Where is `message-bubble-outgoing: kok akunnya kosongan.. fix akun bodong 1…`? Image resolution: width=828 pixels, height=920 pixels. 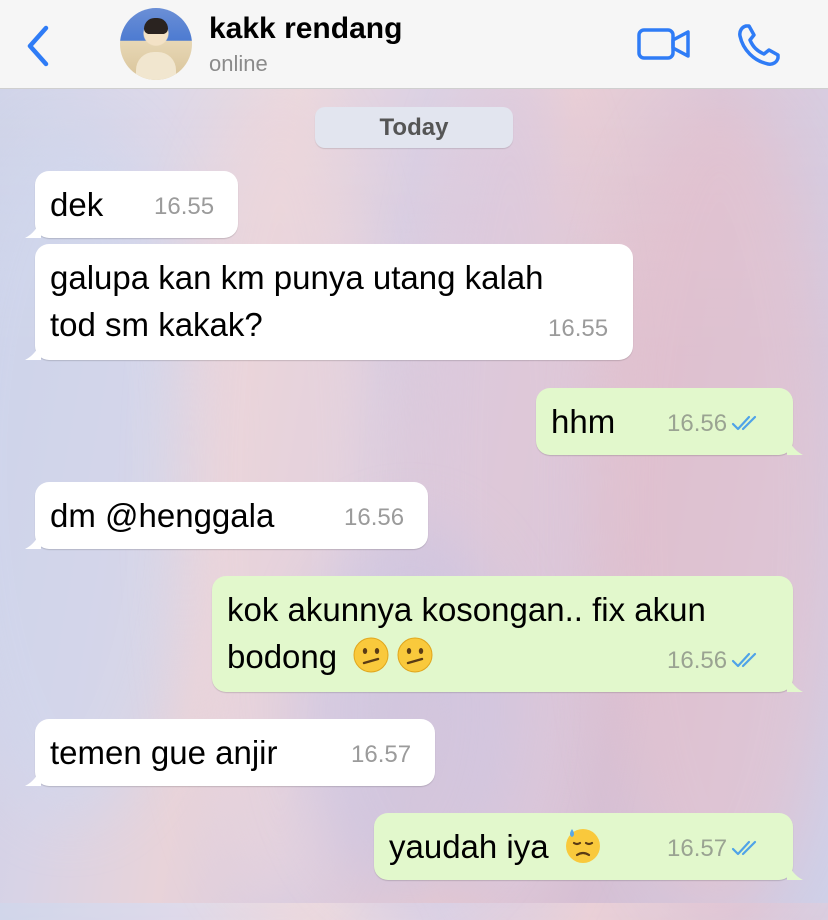
message-bubble-outgoing: kok akunnya kosongan.. fix akun bodong 1… is located at coordinates (507, 634).